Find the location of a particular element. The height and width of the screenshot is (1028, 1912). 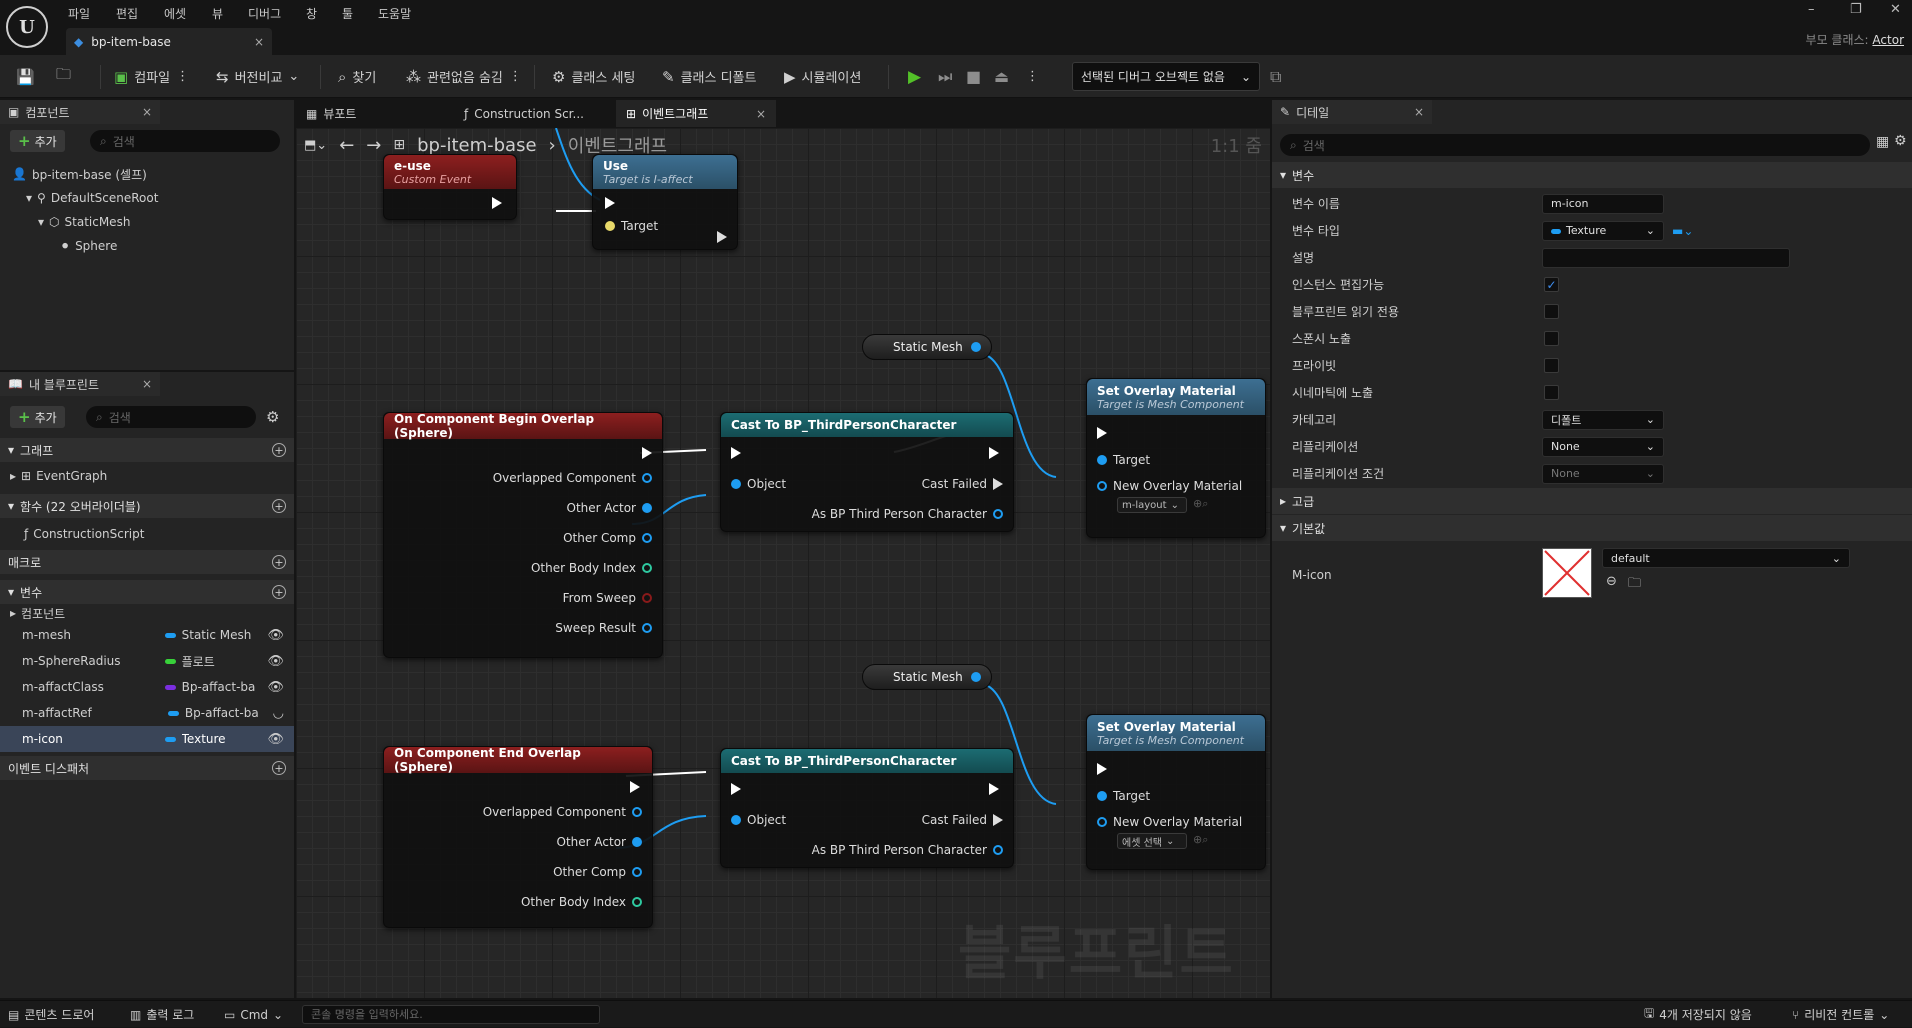

variable-row: m-SphereRadius 플로트 👁 is located at coordinates (147, 661).